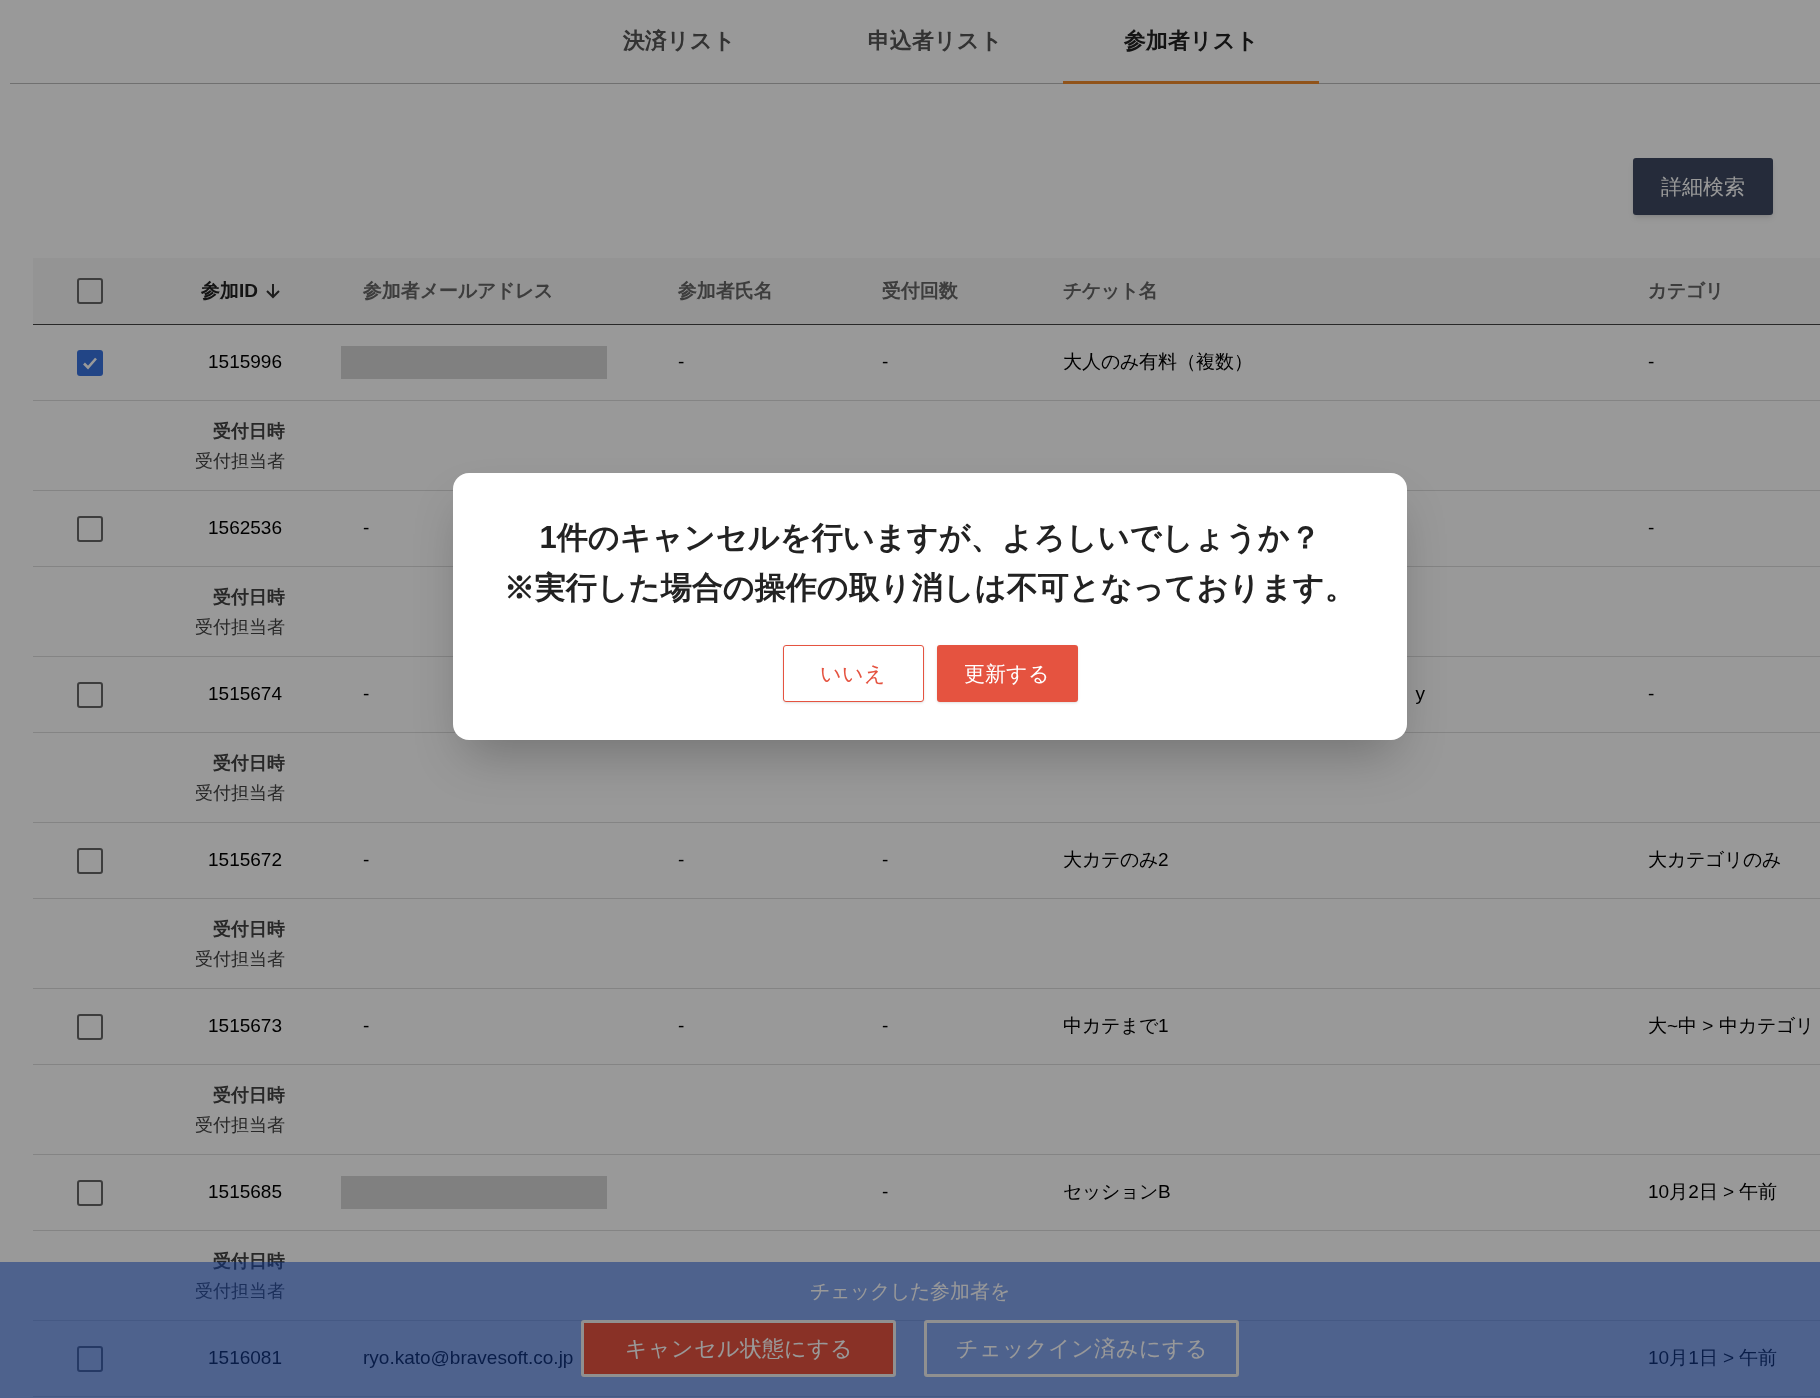 This screenshot has width=1820, height=1398. I want to click on table-cell-text: セッションB, so click(1117, 1192).